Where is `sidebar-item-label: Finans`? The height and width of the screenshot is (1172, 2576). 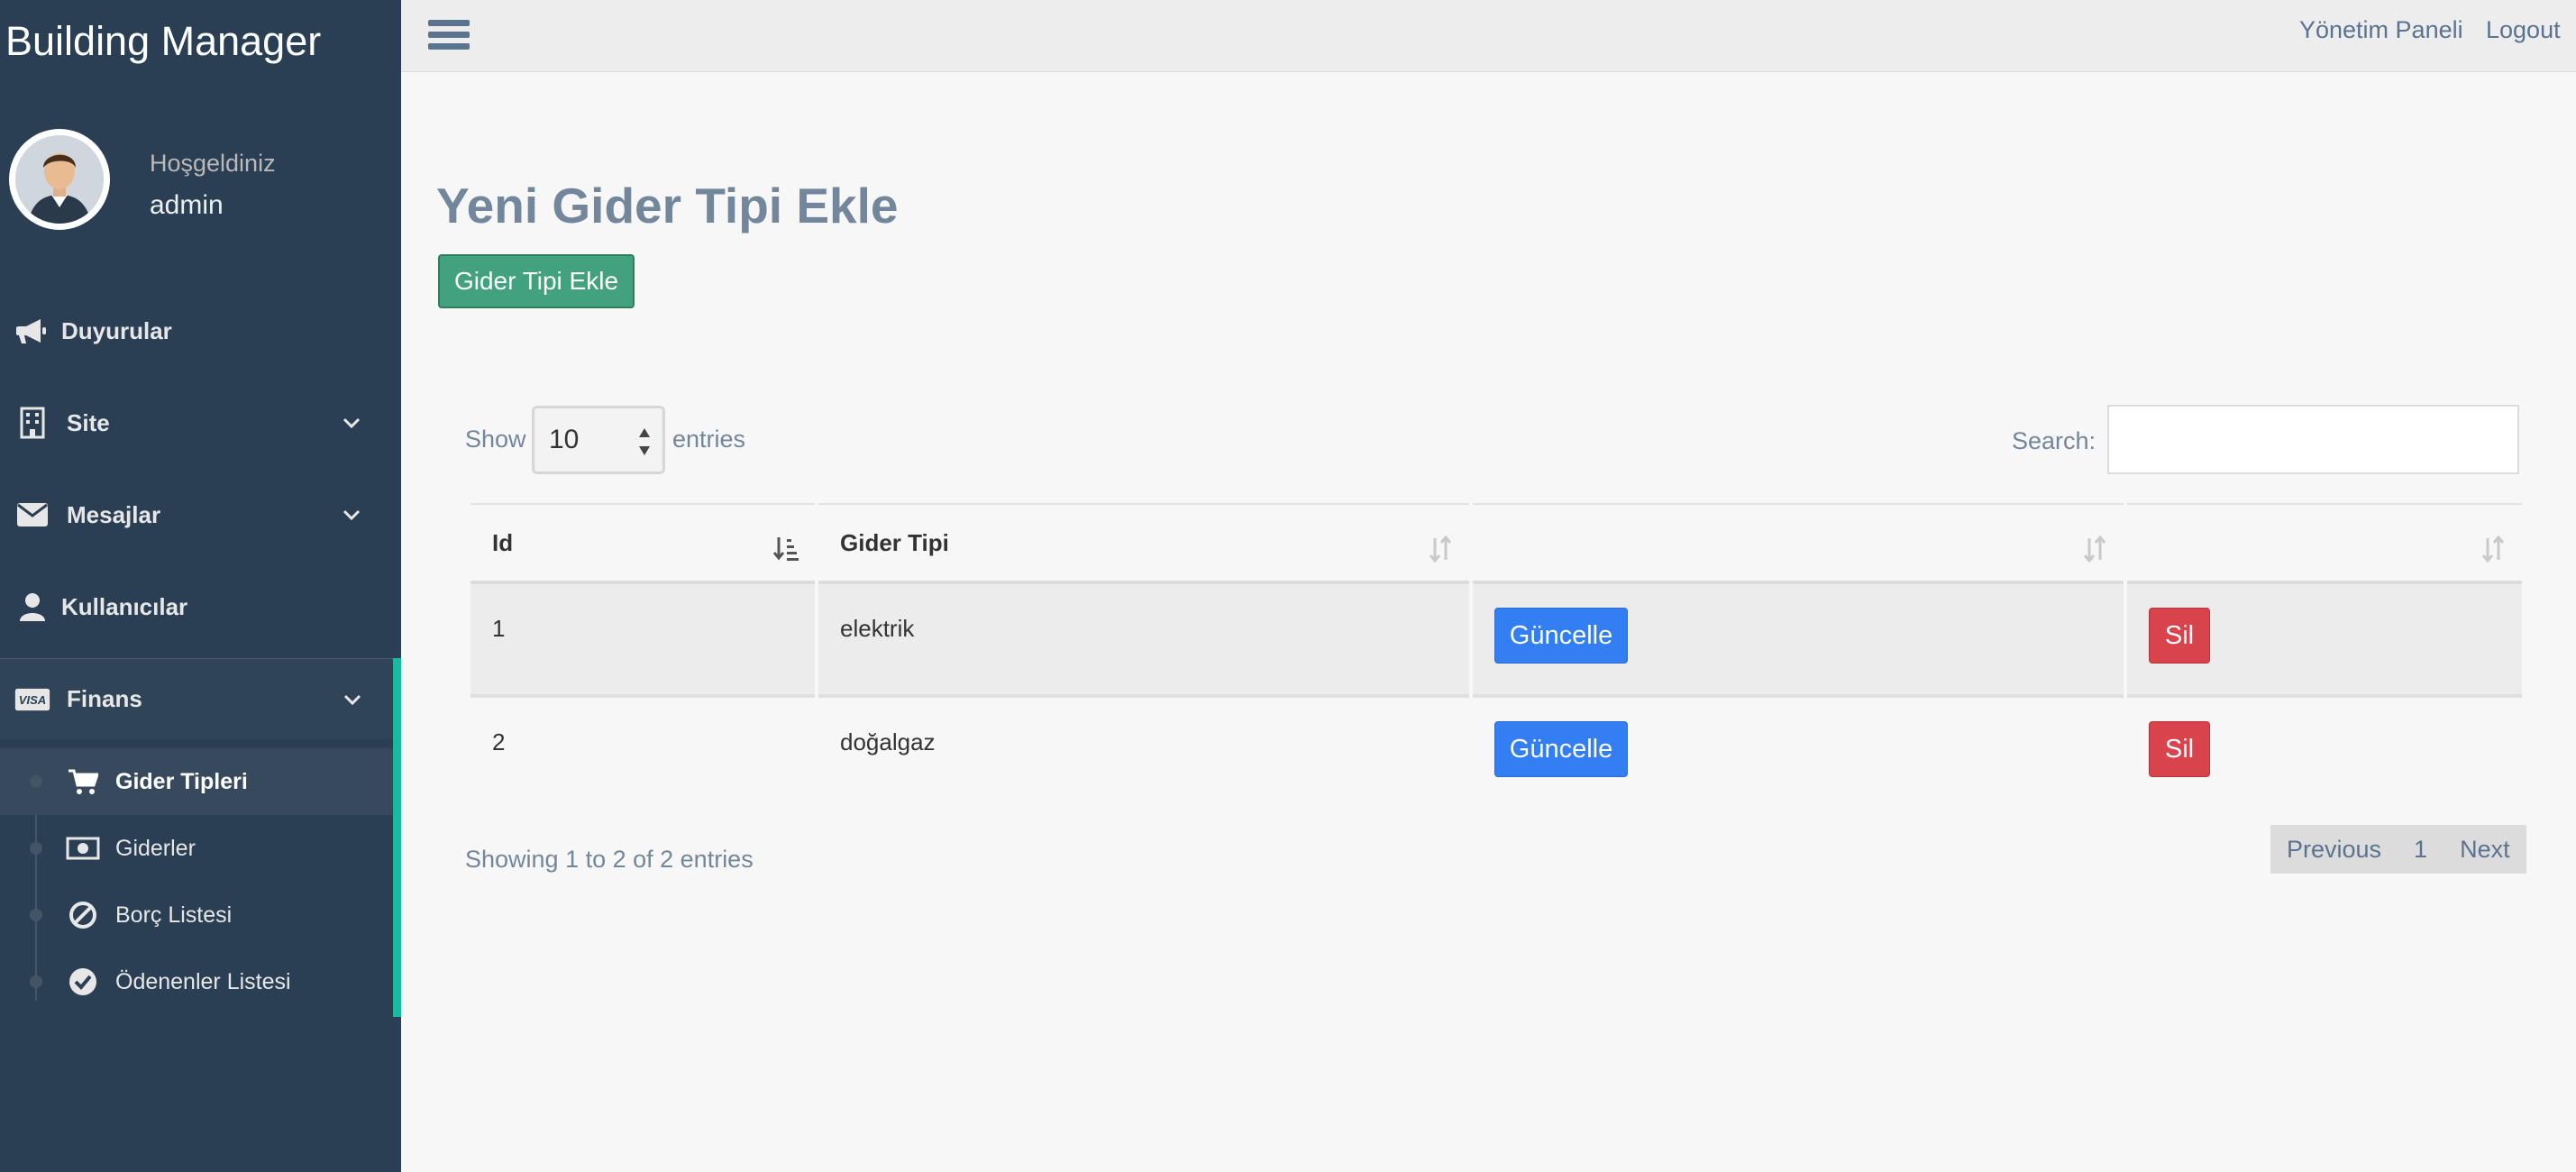
sidebar-item-label: Finans is located at coordinates (104, 698).